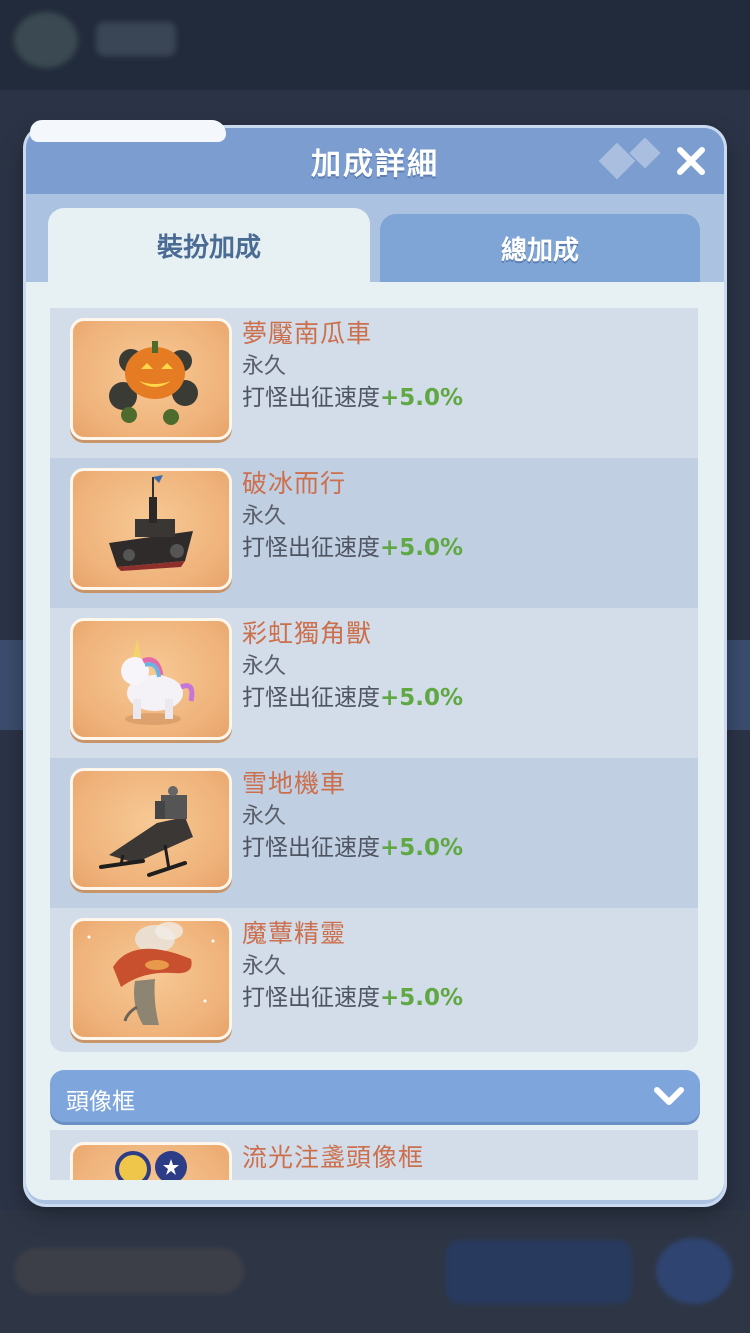  I want to click on item-name: 破冰而行, so click(294, 483).